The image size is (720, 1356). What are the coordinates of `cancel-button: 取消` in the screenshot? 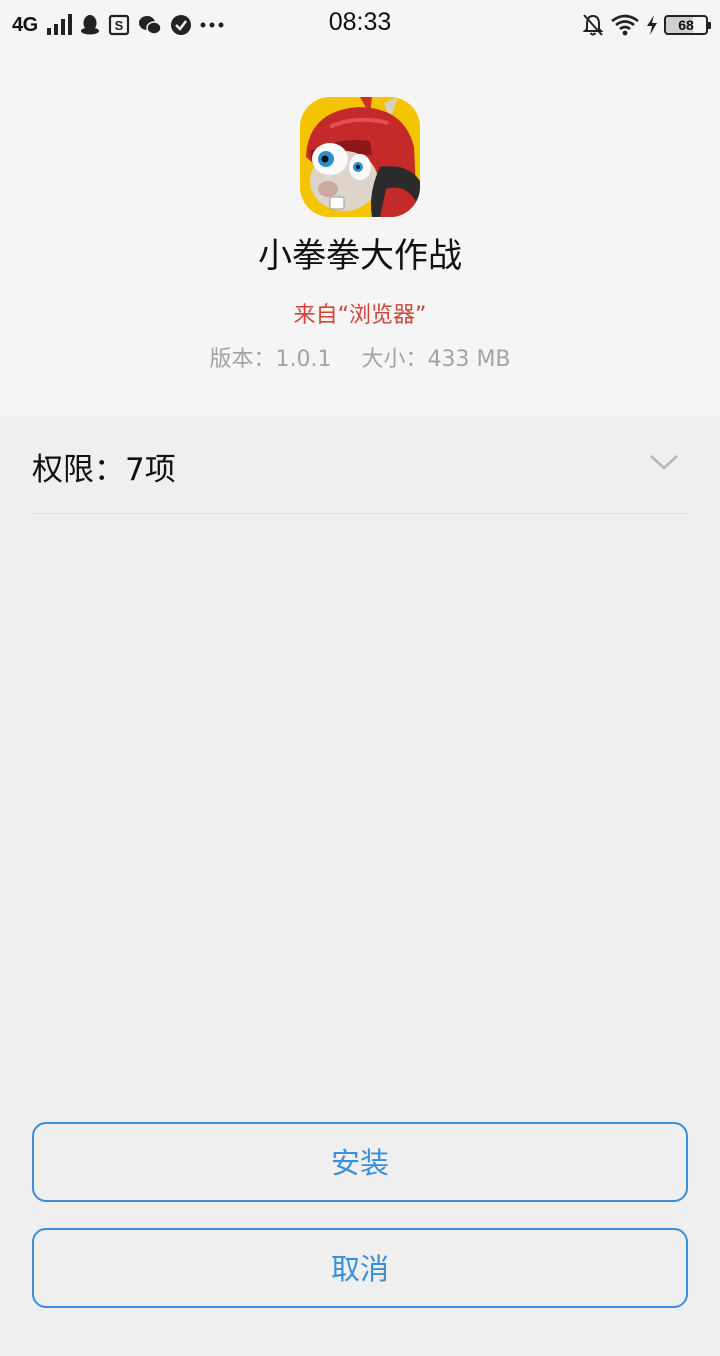 It's located at (360, 1268).